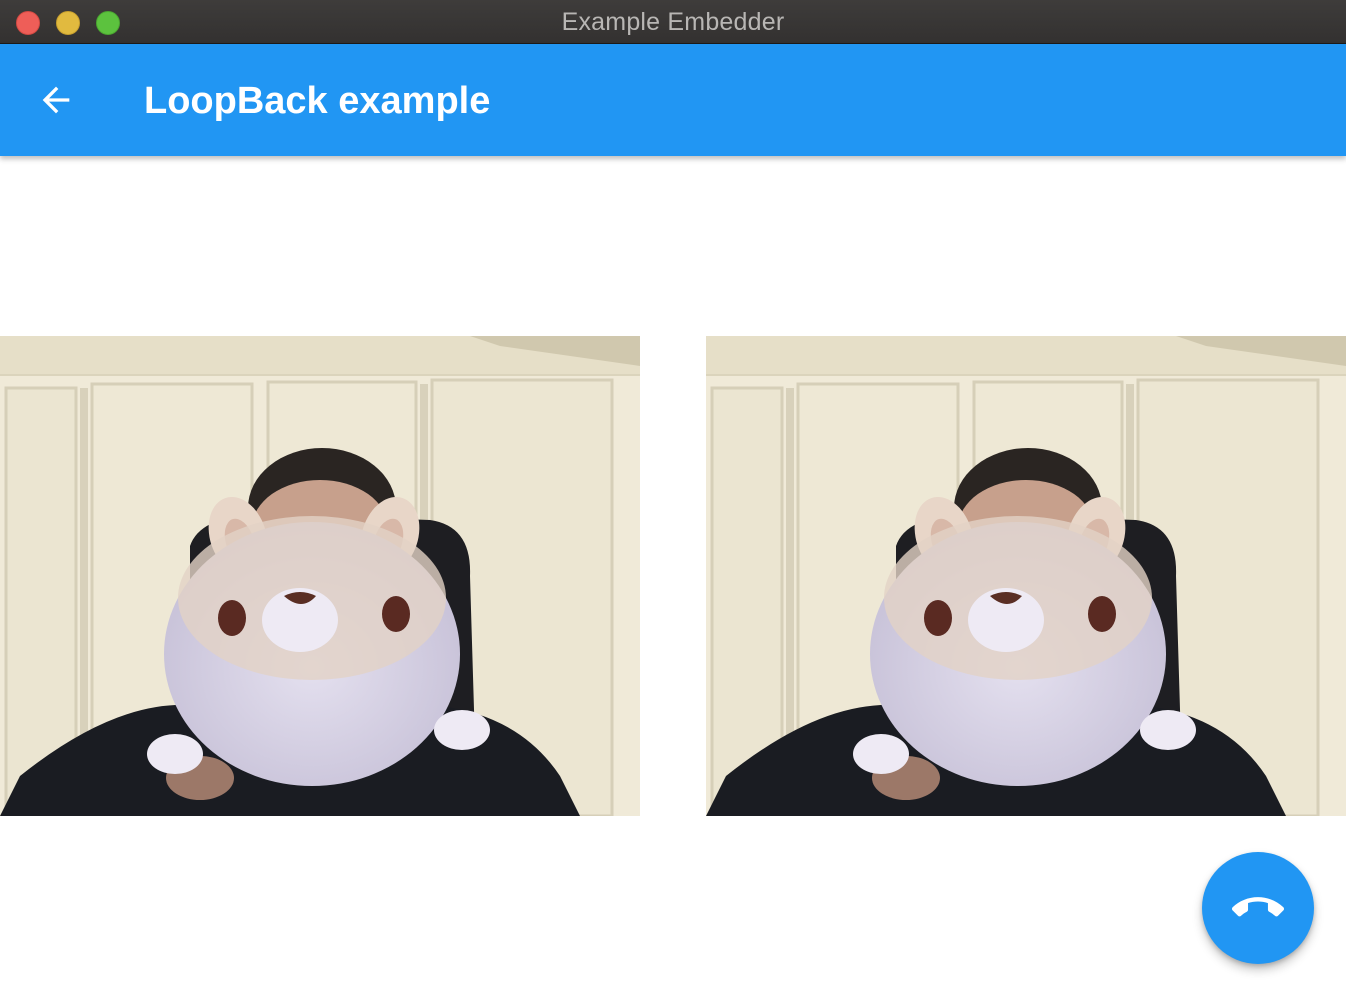 Image resolution: width=1346 pixels, height=996 pixels. I want to click on window-title: Example Embedder, so click(673, 22).